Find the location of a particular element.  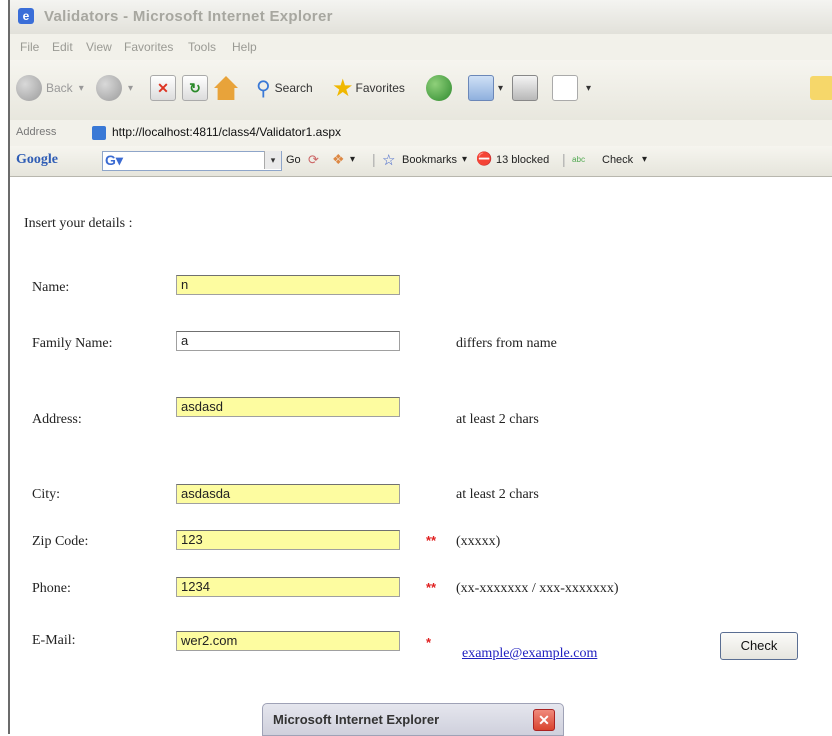

menu-file: File is located at coordinates (29, 47).